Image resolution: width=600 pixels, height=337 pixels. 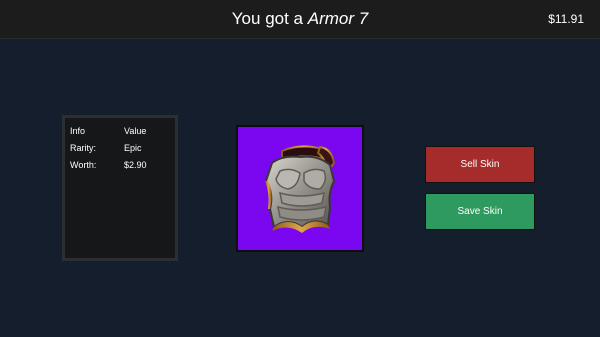 I want to click on reward-title: You got a Armor 7, so click(x=300, y=19).